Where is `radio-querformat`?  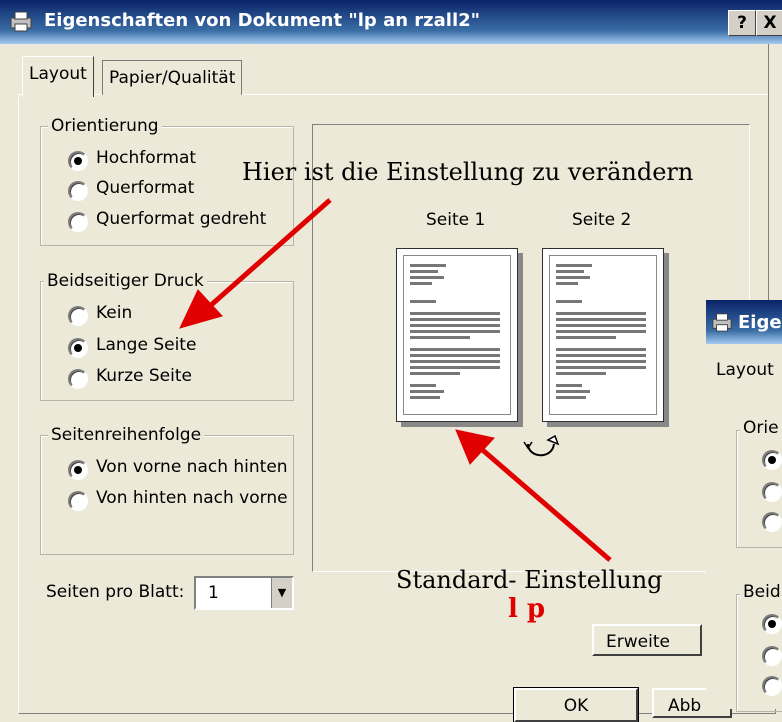
radio-querformat is located at coordinates (78, 191).